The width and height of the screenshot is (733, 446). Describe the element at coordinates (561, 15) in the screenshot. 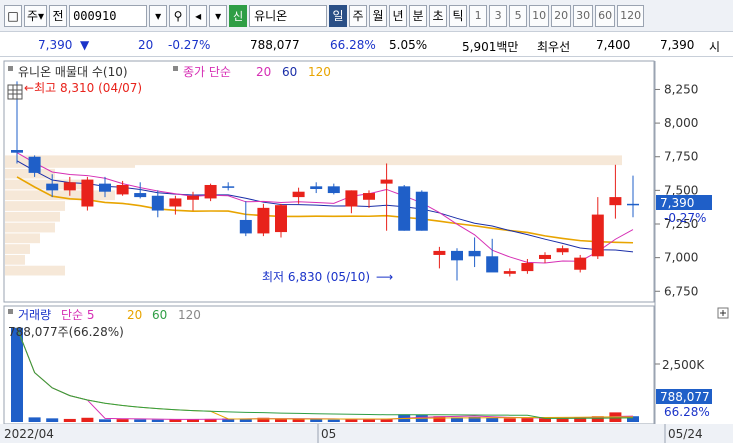

I see `interval-20-button: 20` at that location.